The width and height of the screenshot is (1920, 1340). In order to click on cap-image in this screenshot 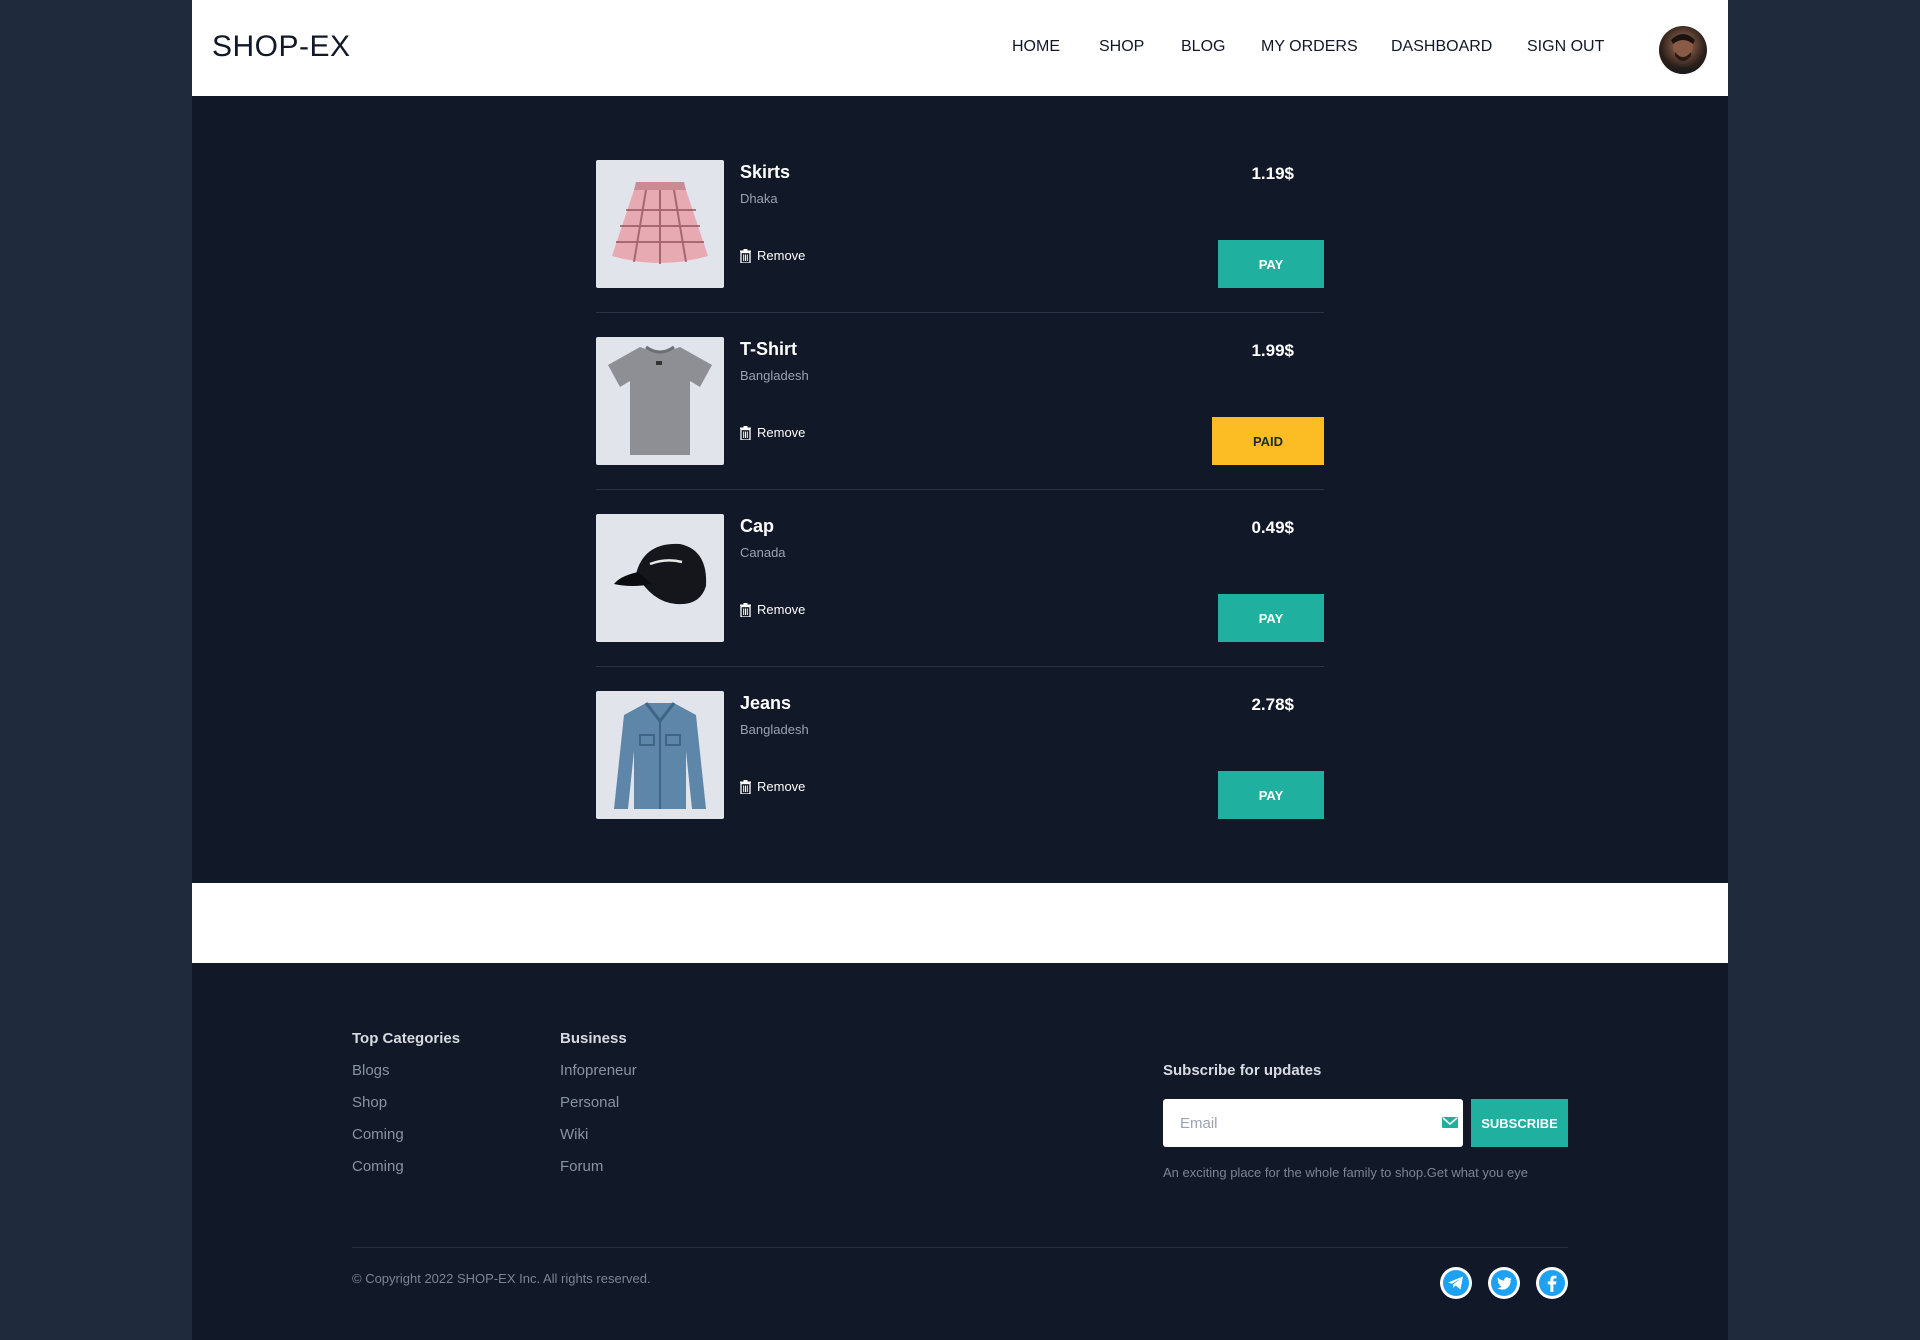, I will do `click(660, 578)`.